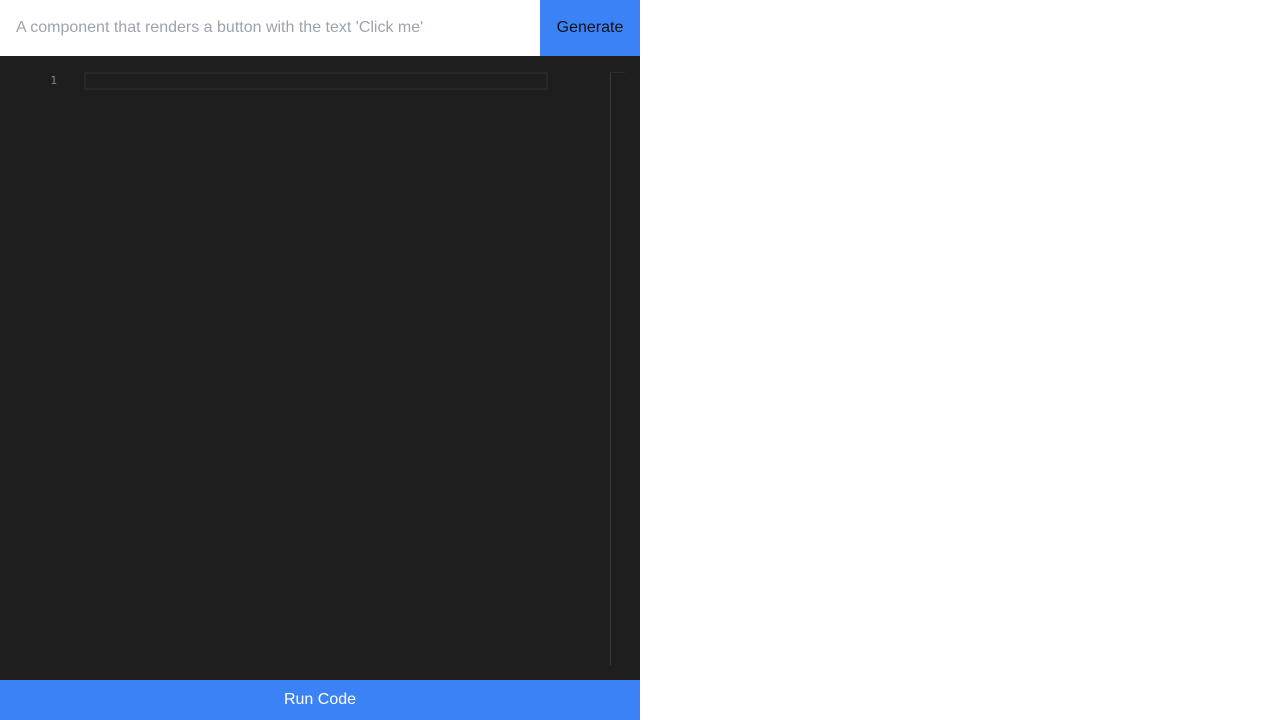 The height and width of the screenshot is (720, 1280). I want to click on prompt-bar: Generate, so click(320, 28).